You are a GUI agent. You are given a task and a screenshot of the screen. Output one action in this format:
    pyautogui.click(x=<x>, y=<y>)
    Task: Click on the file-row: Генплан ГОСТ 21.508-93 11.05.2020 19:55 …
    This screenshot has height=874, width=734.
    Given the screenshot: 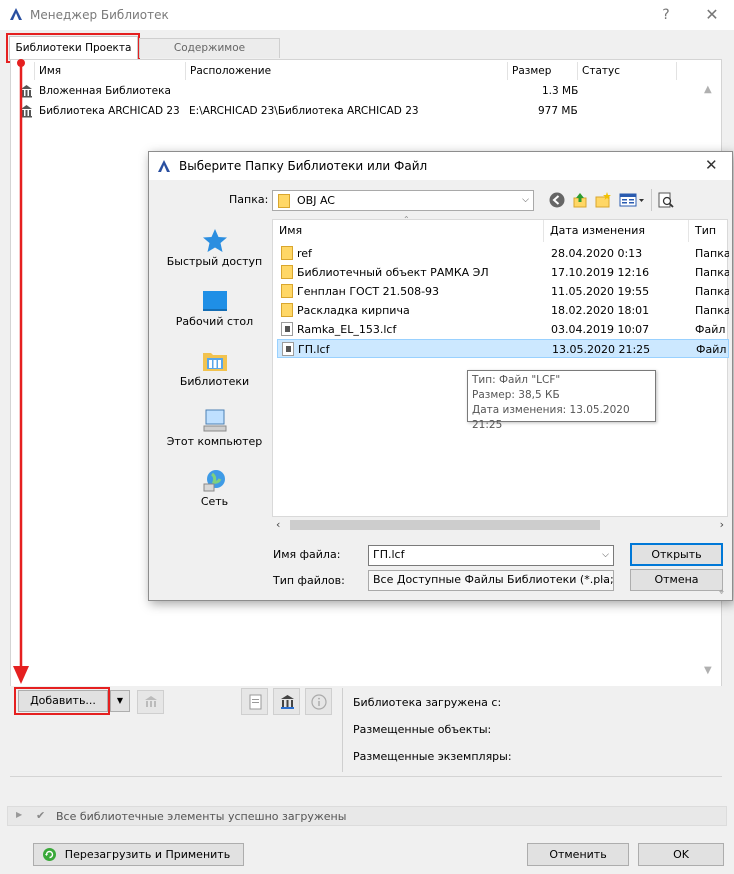 What is the action you would take?
    pyautogui.click(x=503, y=291)
    